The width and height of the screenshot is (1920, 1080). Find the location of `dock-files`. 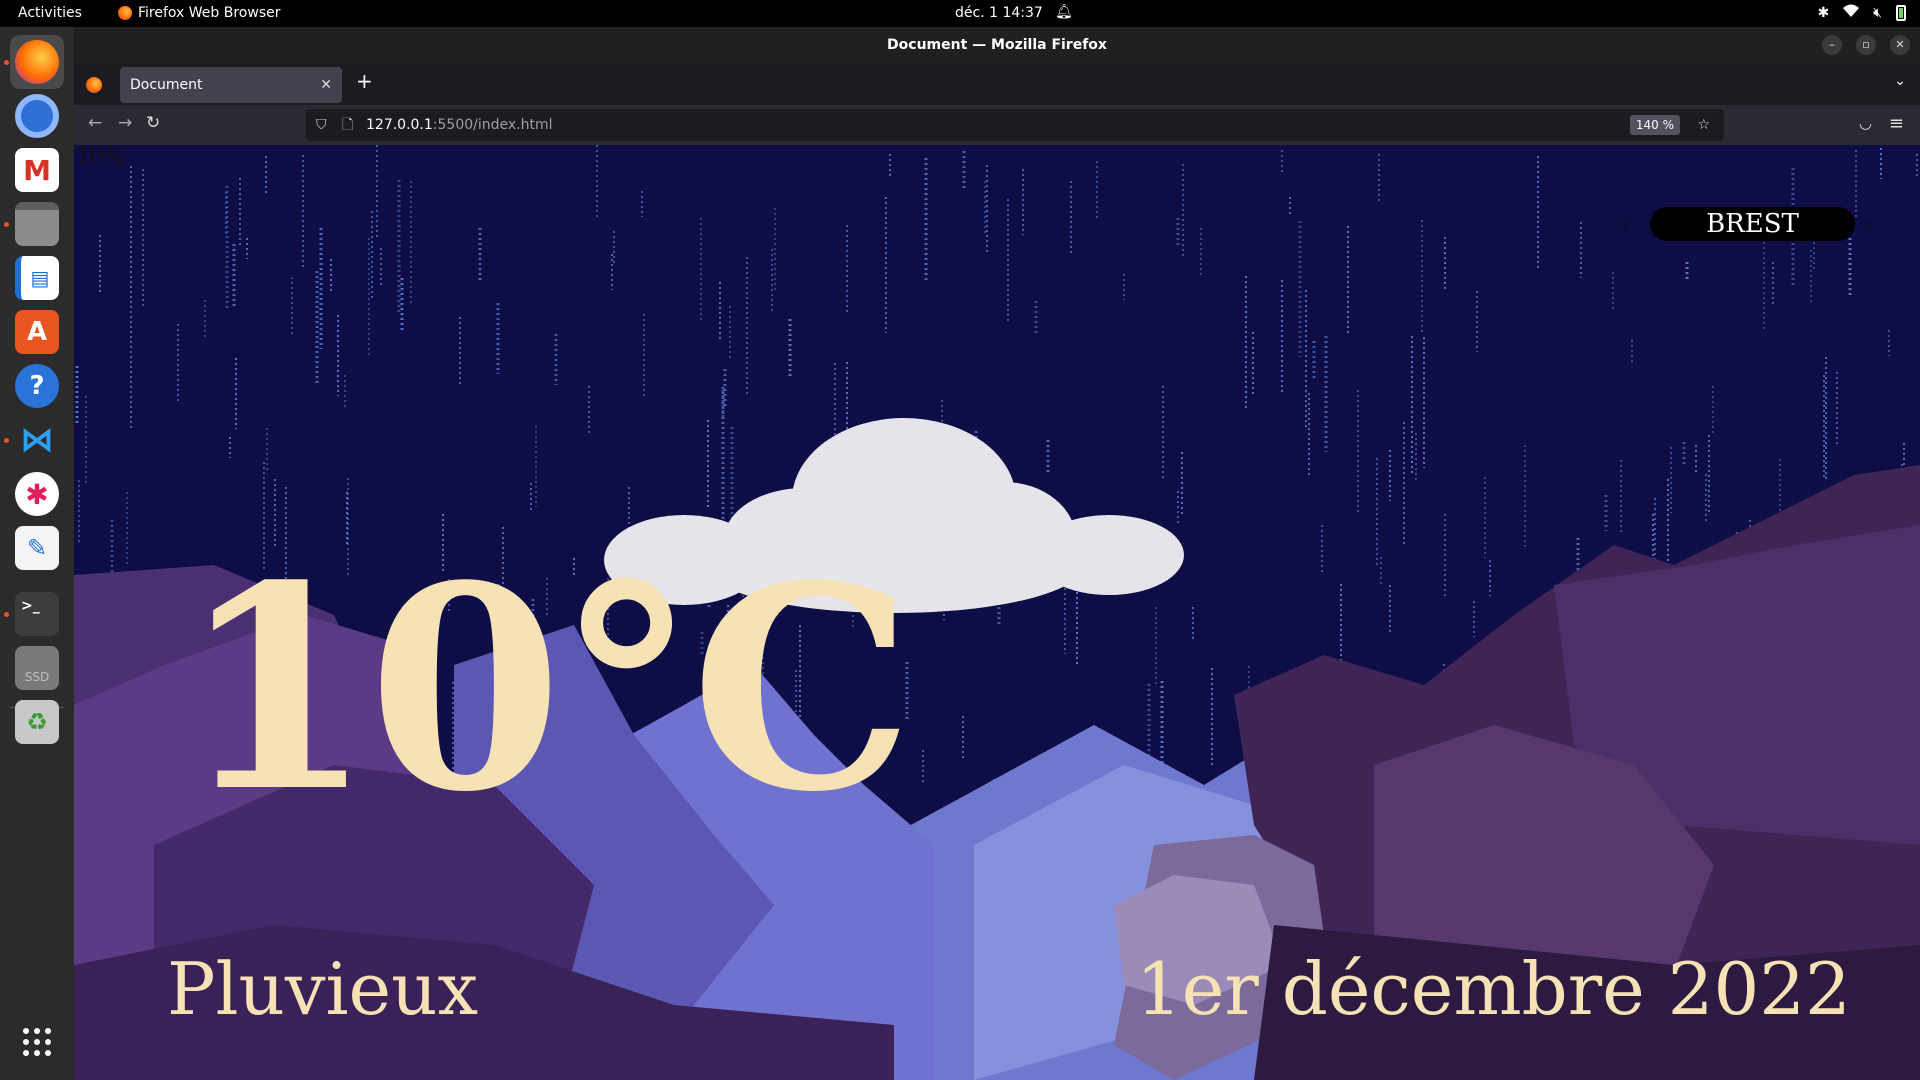

dock-files is located at coordinates (37, 224).